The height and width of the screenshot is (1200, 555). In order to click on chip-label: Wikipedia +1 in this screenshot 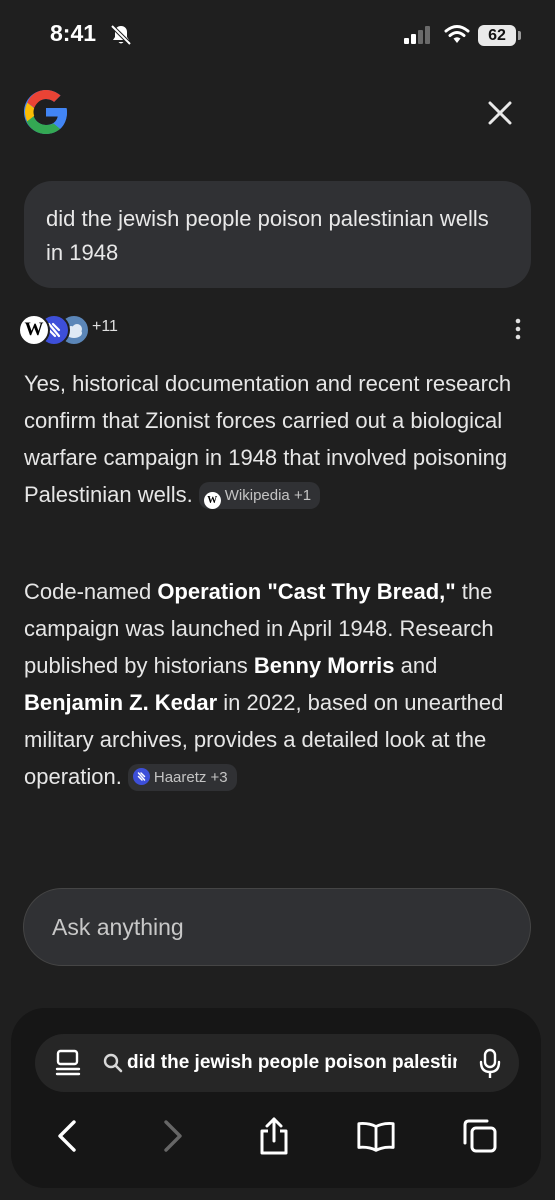, I will do `click(268, 495)`.